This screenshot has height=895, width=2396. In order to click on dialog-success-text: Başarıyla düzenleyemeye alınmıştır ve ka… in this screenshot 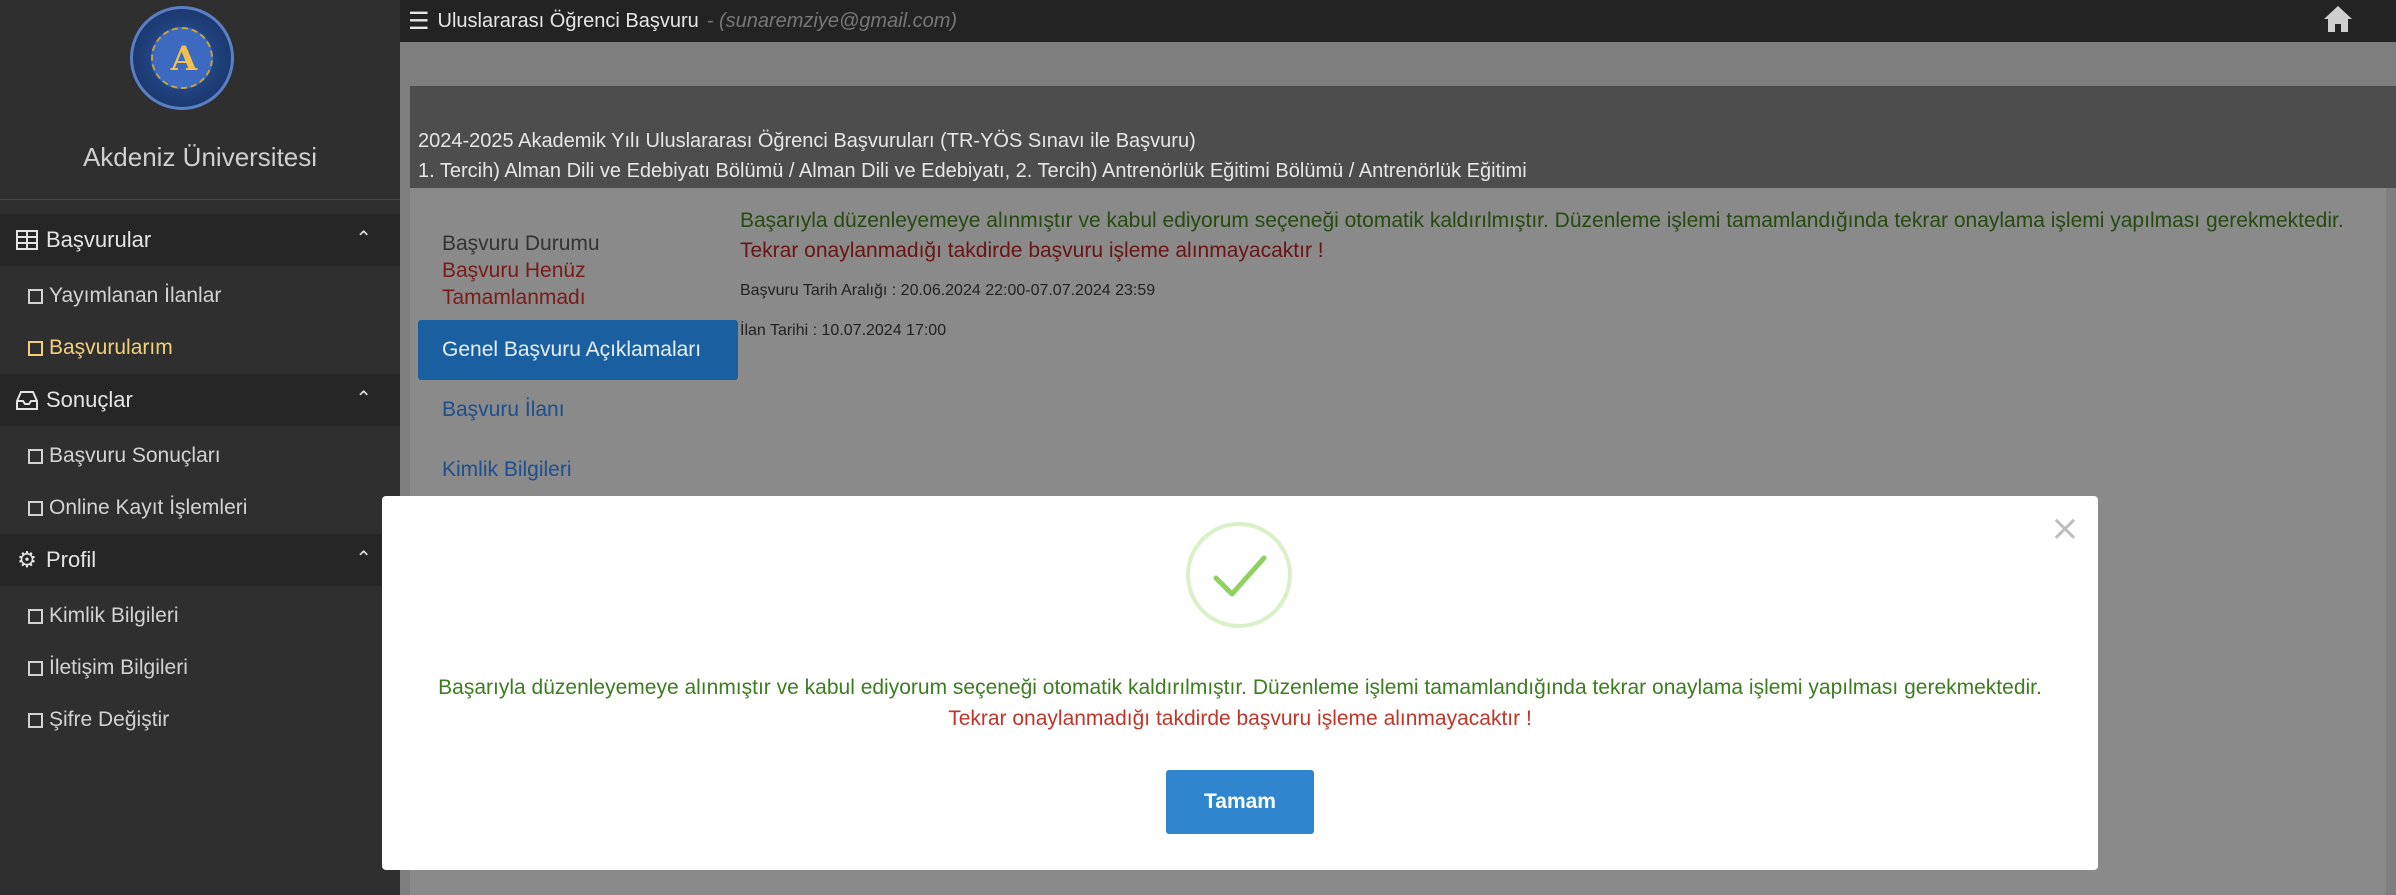, I will do `click(1240, 687)`.